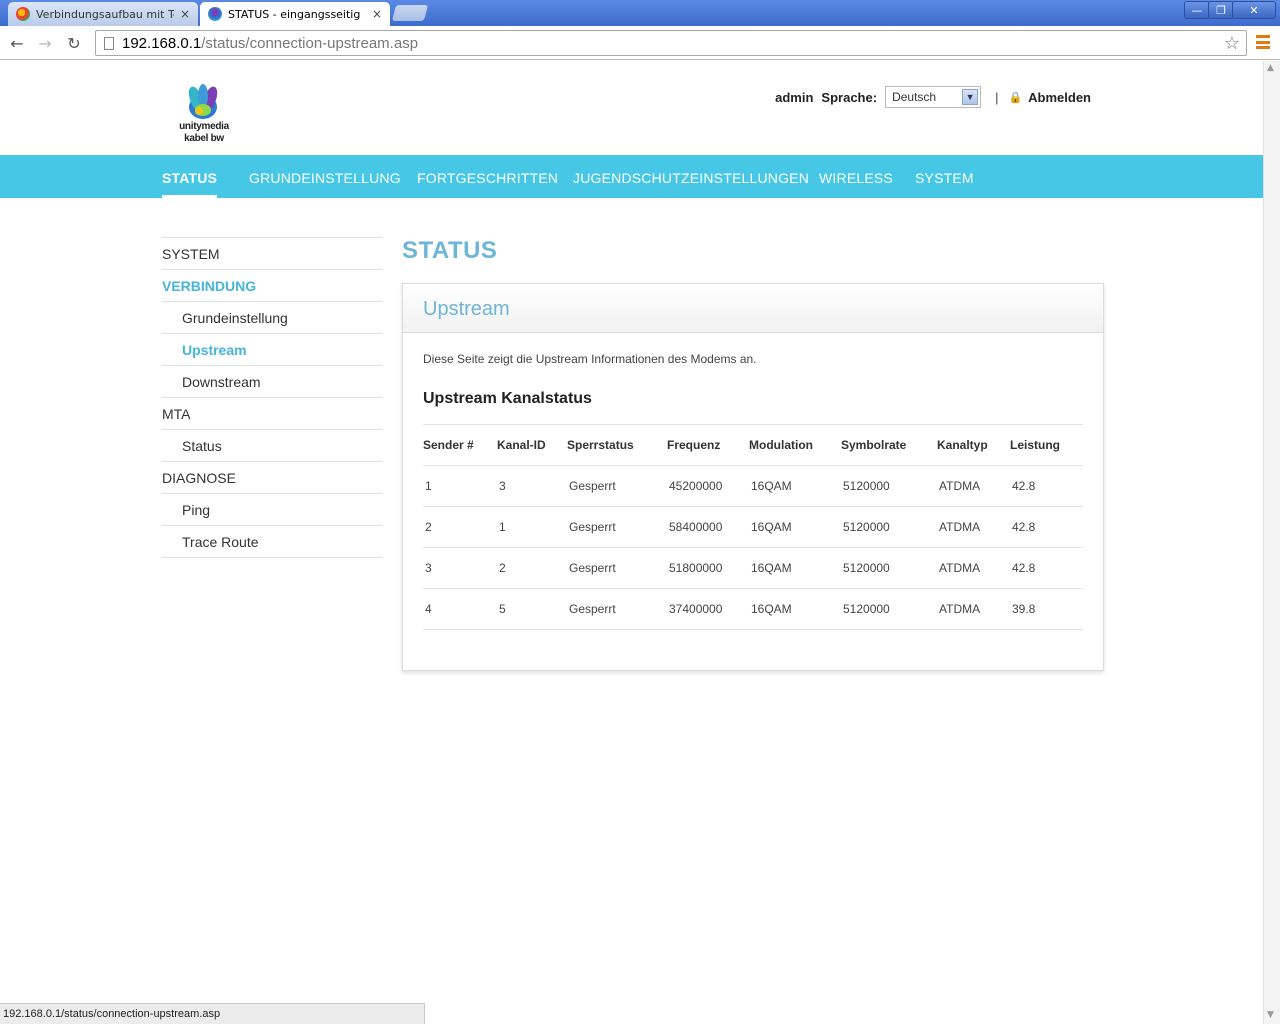 Image resolution: width=1280 pixels, height=1024 pixels. I want to click on browser-tab-1: Verbindungsaufbau mit Tech ×, so click(103, 14).